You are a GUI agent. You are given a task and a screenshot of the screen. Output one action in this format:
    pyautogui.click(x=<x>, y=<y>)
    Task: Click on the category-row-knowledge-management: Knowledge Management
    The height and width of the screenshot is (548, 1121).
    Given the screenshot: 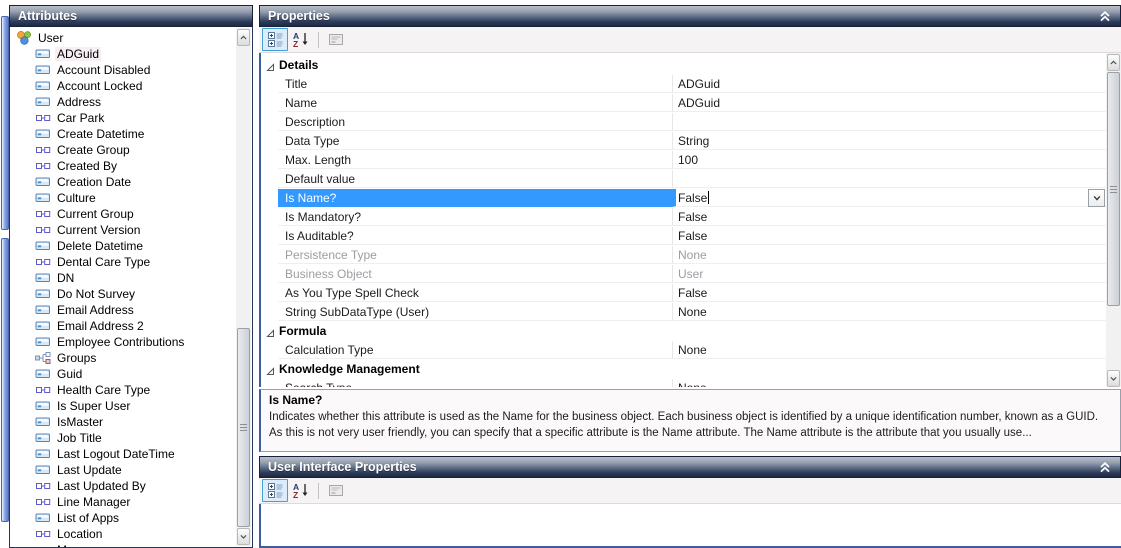 What is the action you would take?
    pyautogui.click(x=683, y=369)
    